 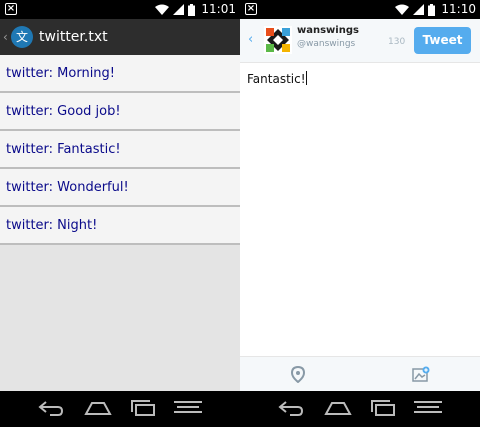 What do you see at coordinates (73, 37) in the screenshot?
I see `file-title: twitter.txt` at bounding box center [73, 37].